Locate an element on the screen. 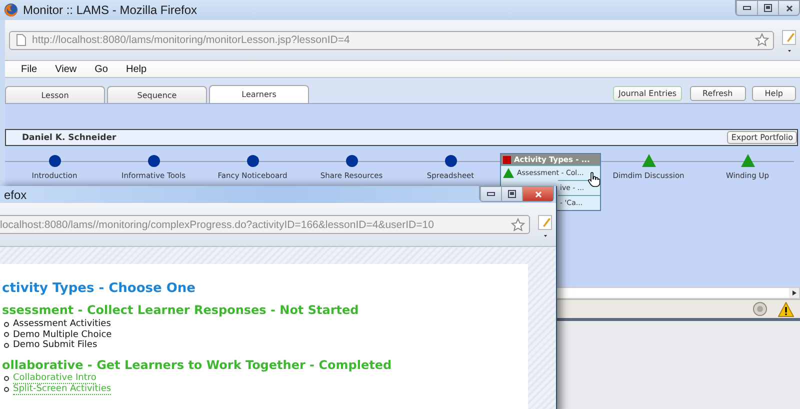 This screenshot has width=800, height=409. firefox-icon is located at coordinates (11, 10).